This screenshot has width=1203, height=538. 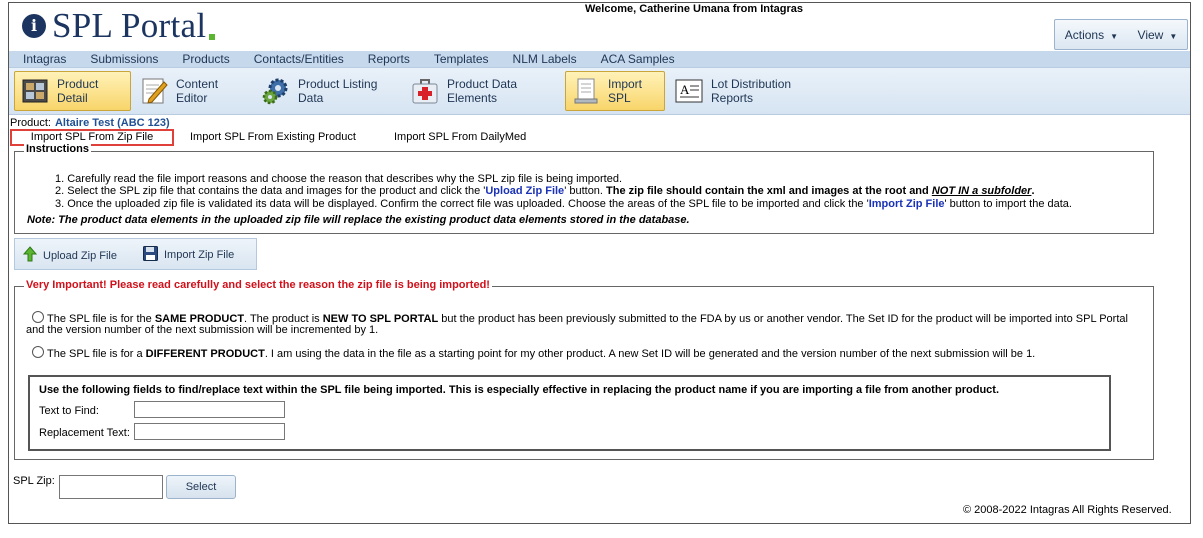 What do you see at coordinates (461, 59) in the screenshot?
I see `menu-item-templates: Templates` at bounding box center [461, 59].